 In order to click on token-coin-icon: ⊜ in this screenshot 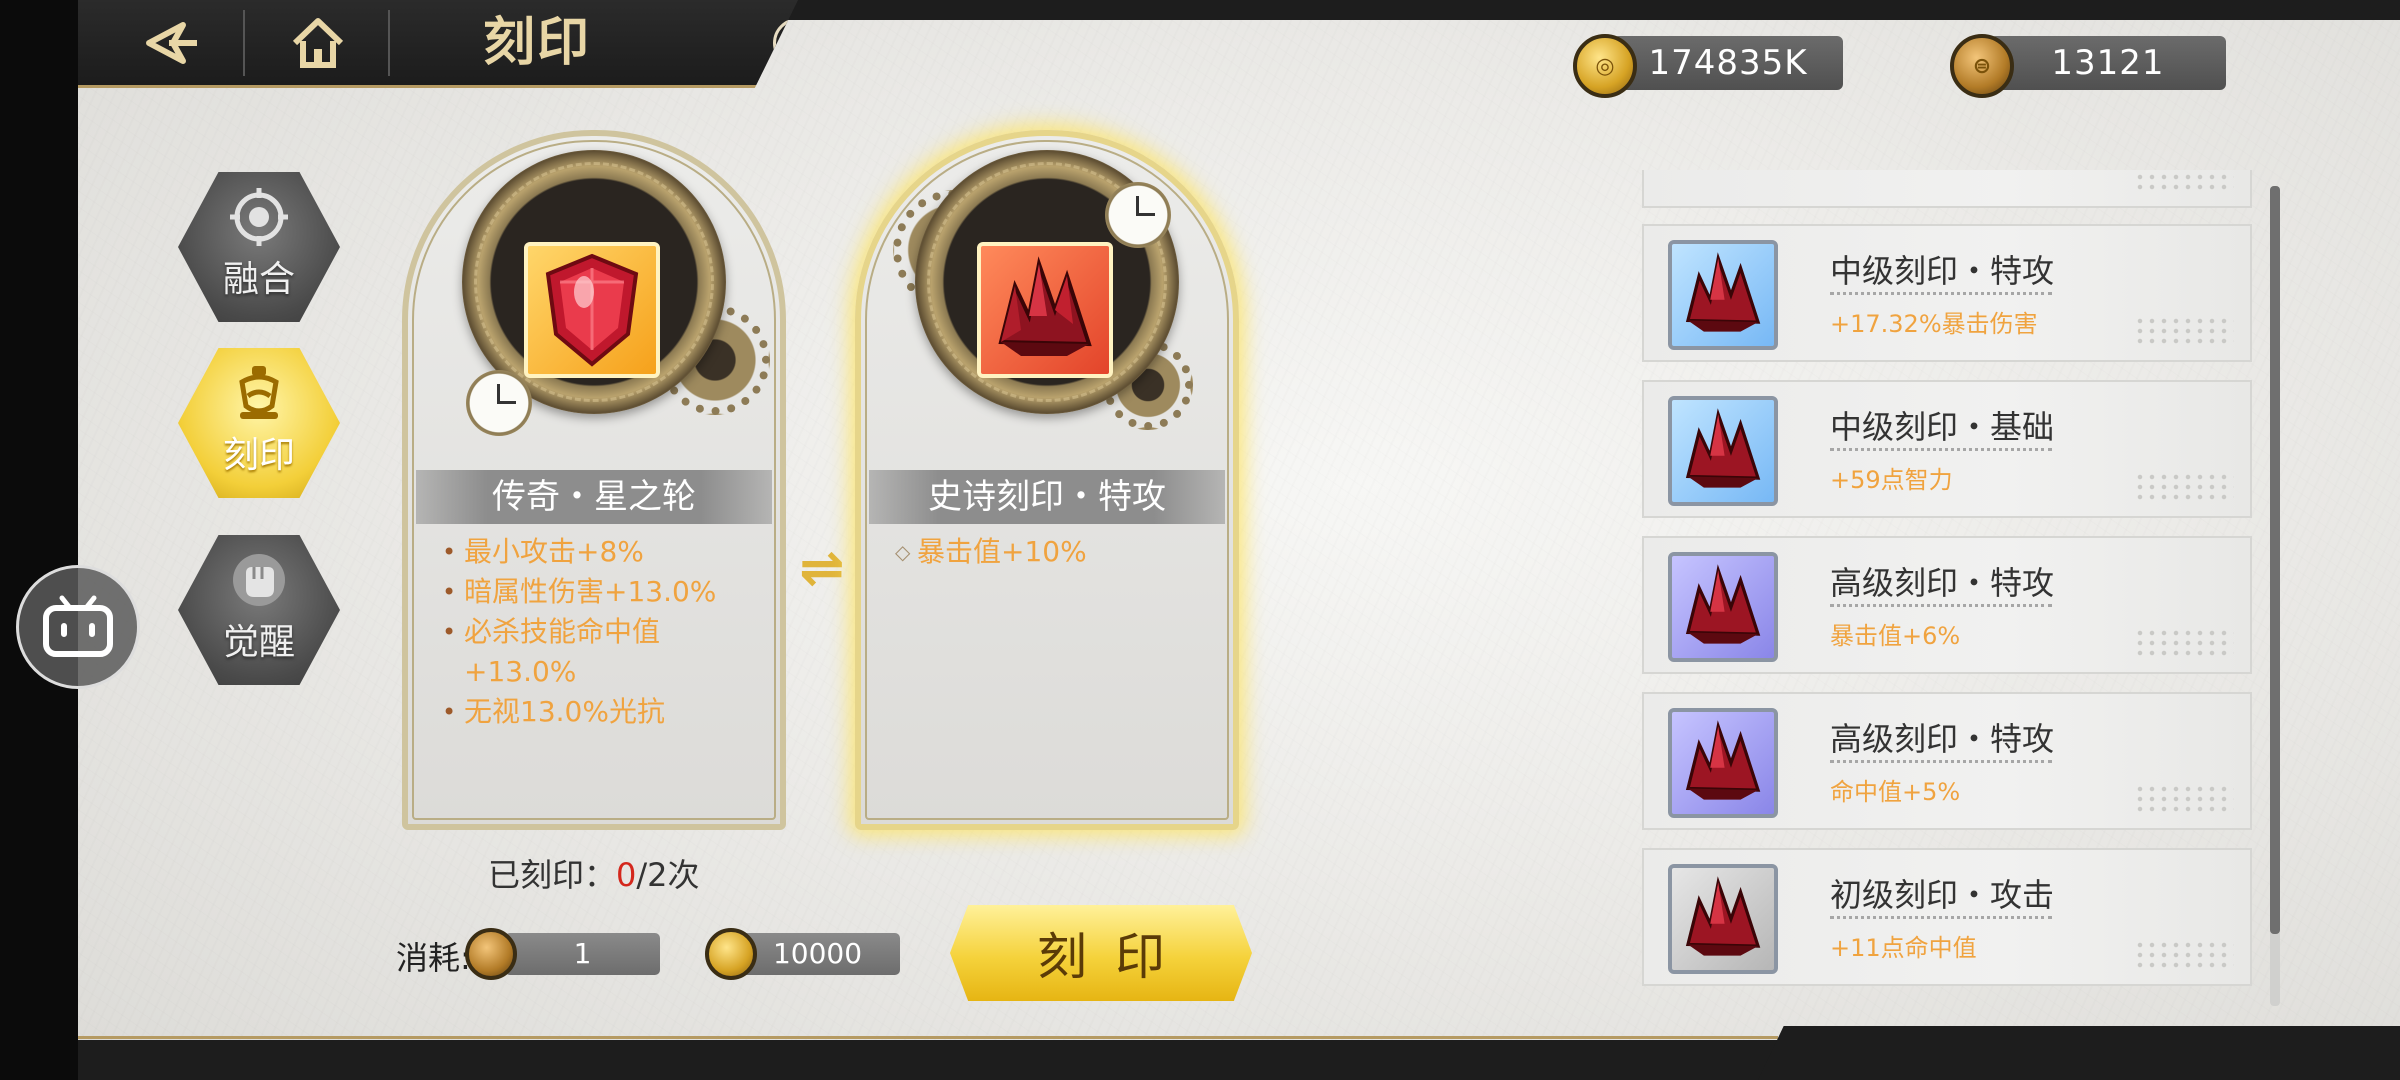, I will do `click(1982, 66)`.